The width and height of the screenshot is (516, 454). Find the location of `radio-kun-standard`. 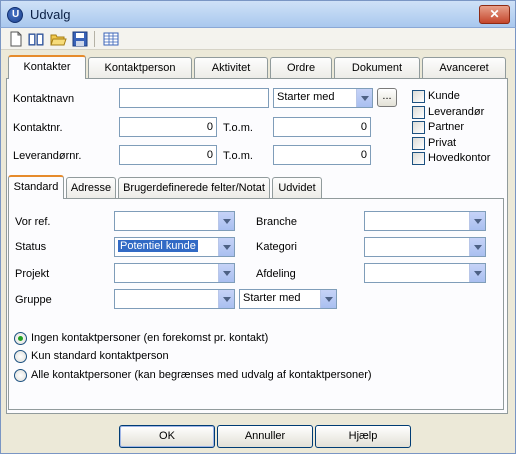

radio-kun-standard is located at coordinates (20, 356).